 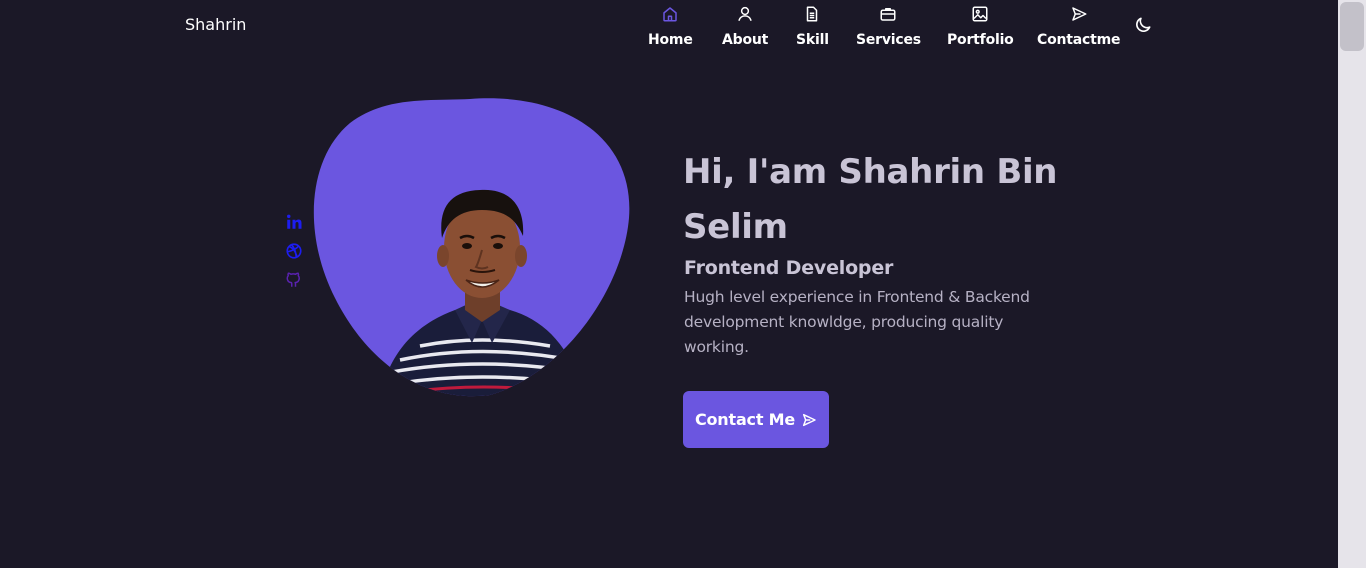 I want to click on theme-toggle-button, so click(x=1143, y=25).